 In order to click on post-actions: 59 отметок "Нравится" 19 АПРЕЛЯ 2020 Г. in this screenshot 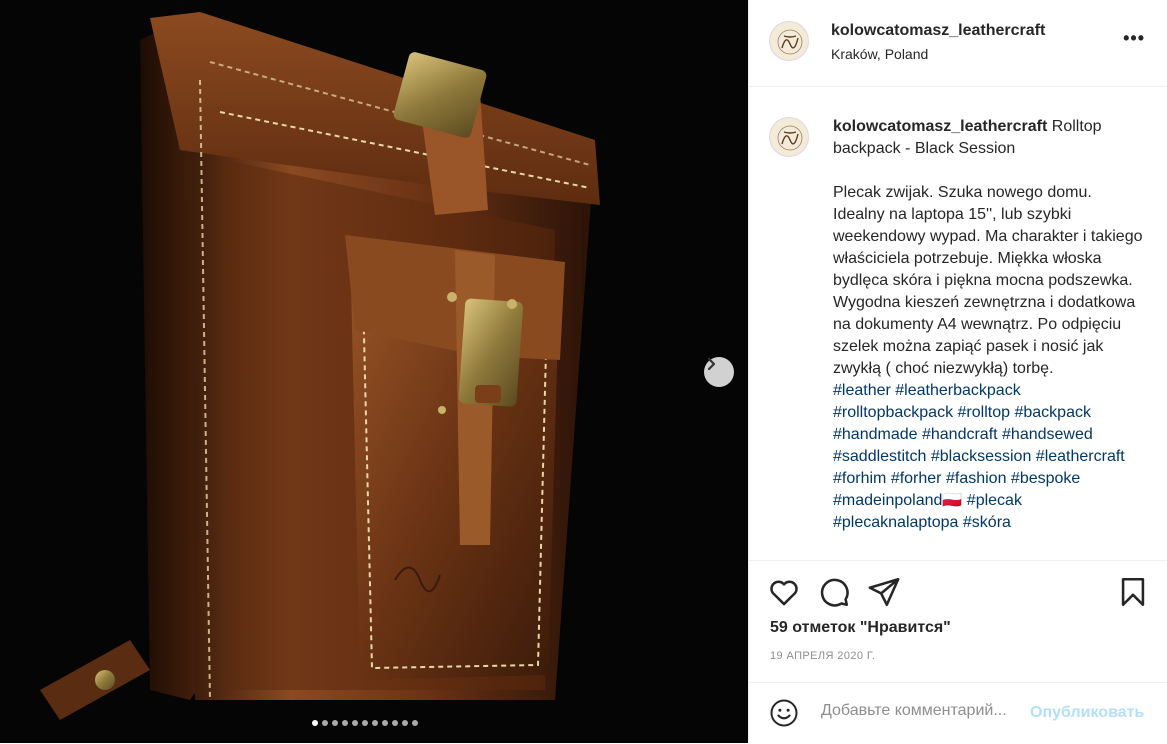, I will do `click(958, 621)`.